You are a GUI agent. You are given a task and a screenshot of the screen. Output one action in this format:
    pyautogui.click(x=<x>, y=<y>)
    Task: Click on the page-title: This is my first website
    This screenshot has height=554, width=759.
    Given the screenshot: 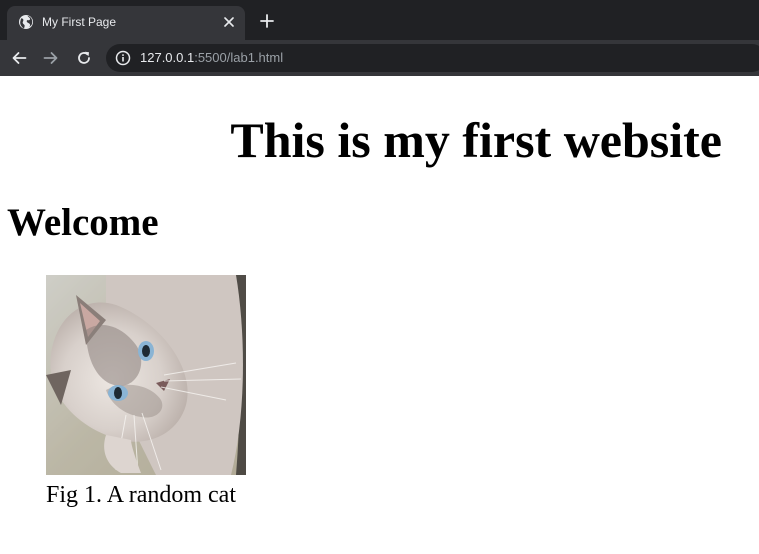 What is the action you would take?
    pyautogui.click(x=476, y=140)
    